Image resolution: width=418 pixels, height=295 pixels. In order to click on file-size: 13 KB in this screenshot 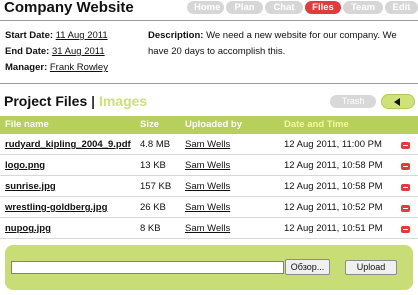, I will do `click(153, 165)`.